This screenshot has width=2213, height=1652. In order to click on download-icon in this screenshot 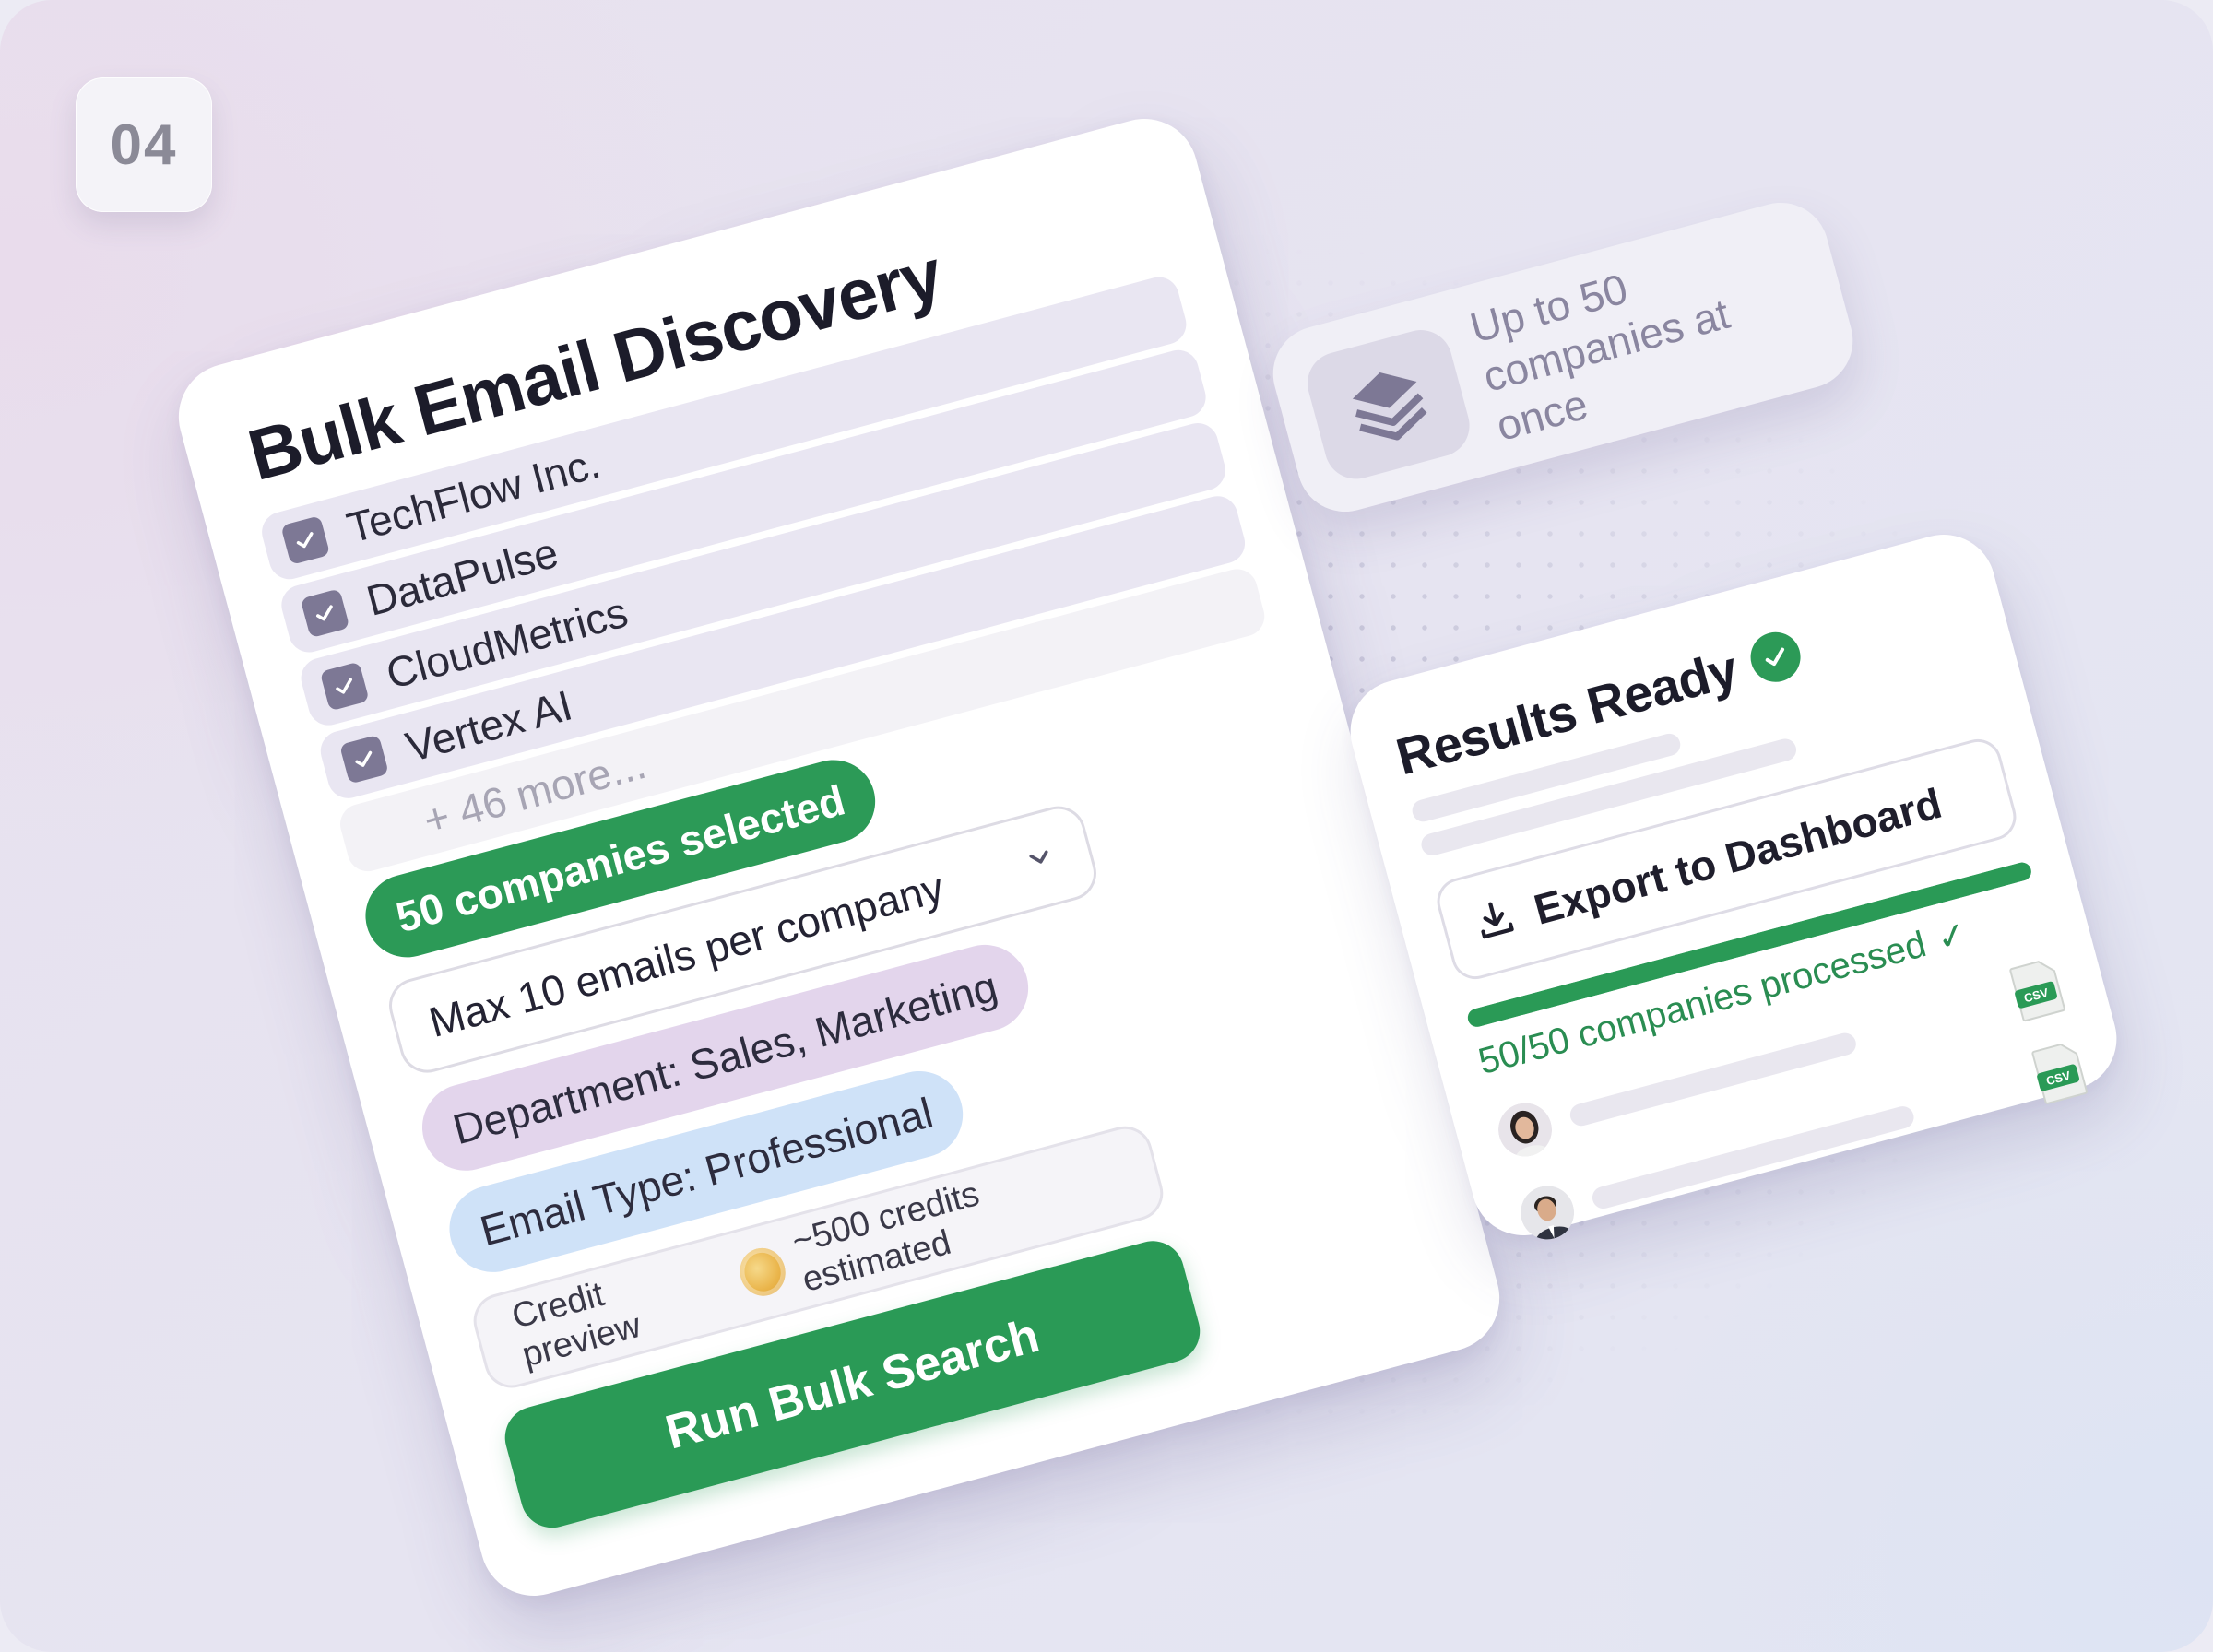, I will do `click(1495, 921)`.